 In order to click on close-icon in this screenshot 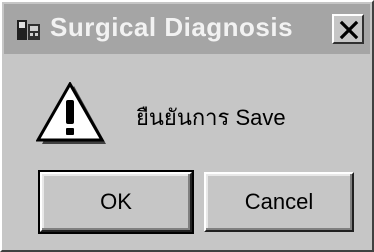, I will do `click(349, 30)`.